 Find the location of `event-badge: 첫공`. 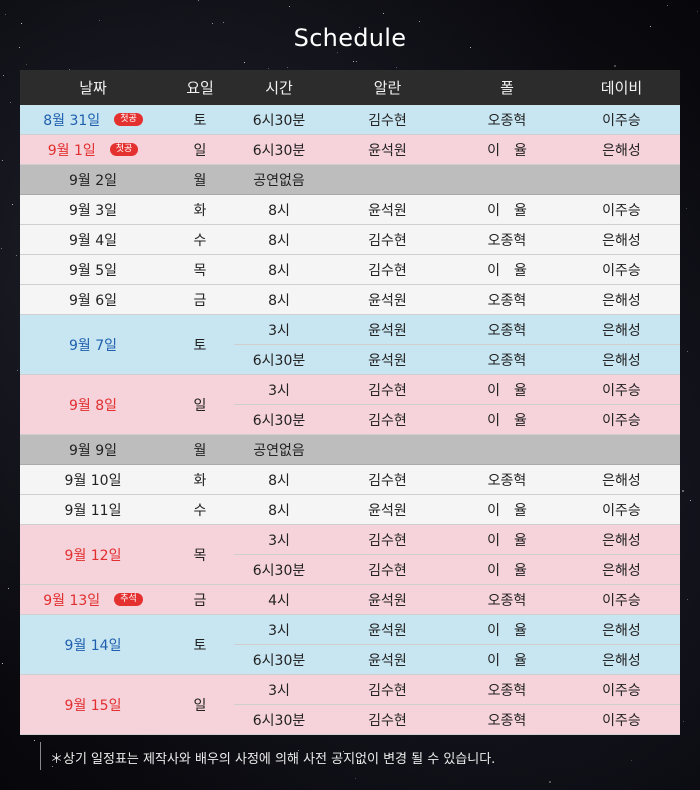

event-badge: 첫공 is located at coordinates (128, 119).